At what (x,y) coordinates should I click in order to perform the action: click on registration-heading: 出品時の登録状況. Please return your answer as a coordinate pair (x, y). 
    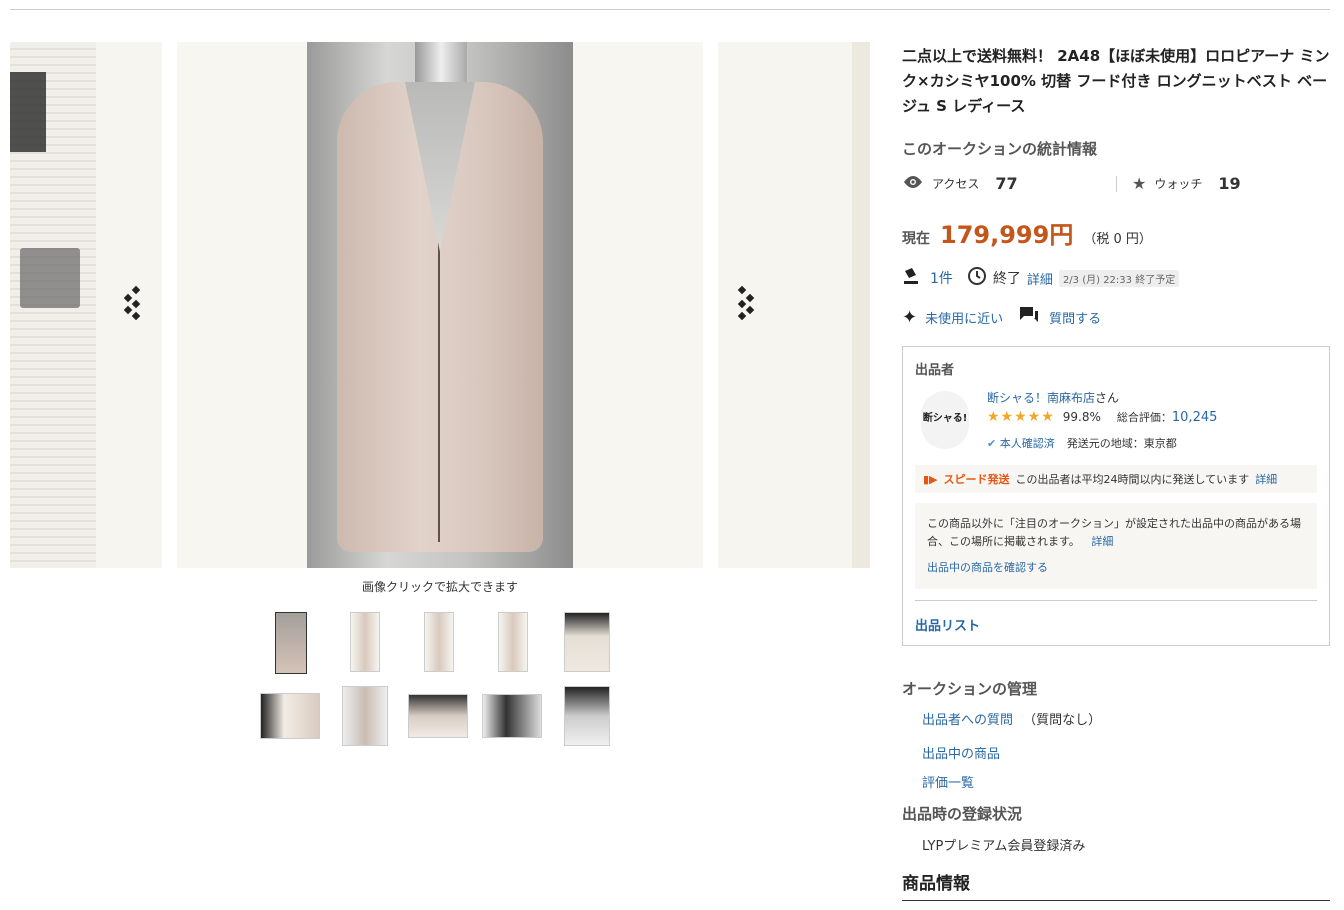
    Looking at the image, I should click on (962, 814).